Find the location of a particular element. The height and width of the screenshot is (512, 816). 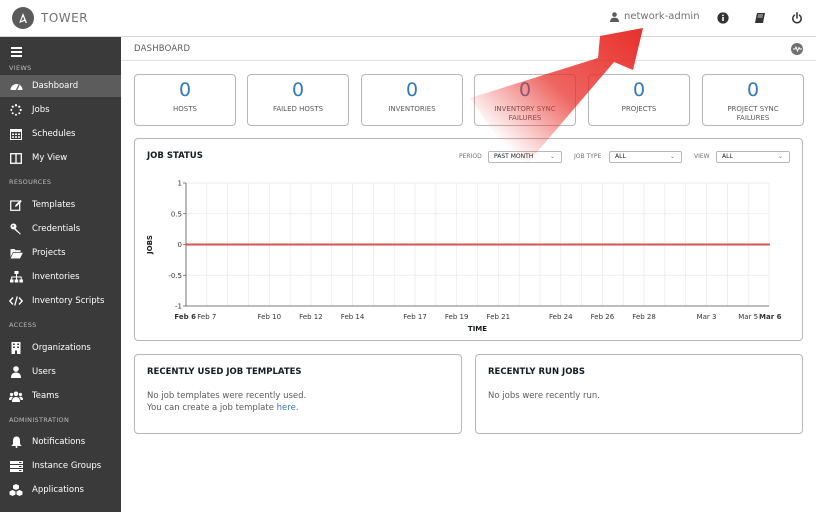

count-card-inventories: 0 INVENTORIES is located at coordinates (412, 100).